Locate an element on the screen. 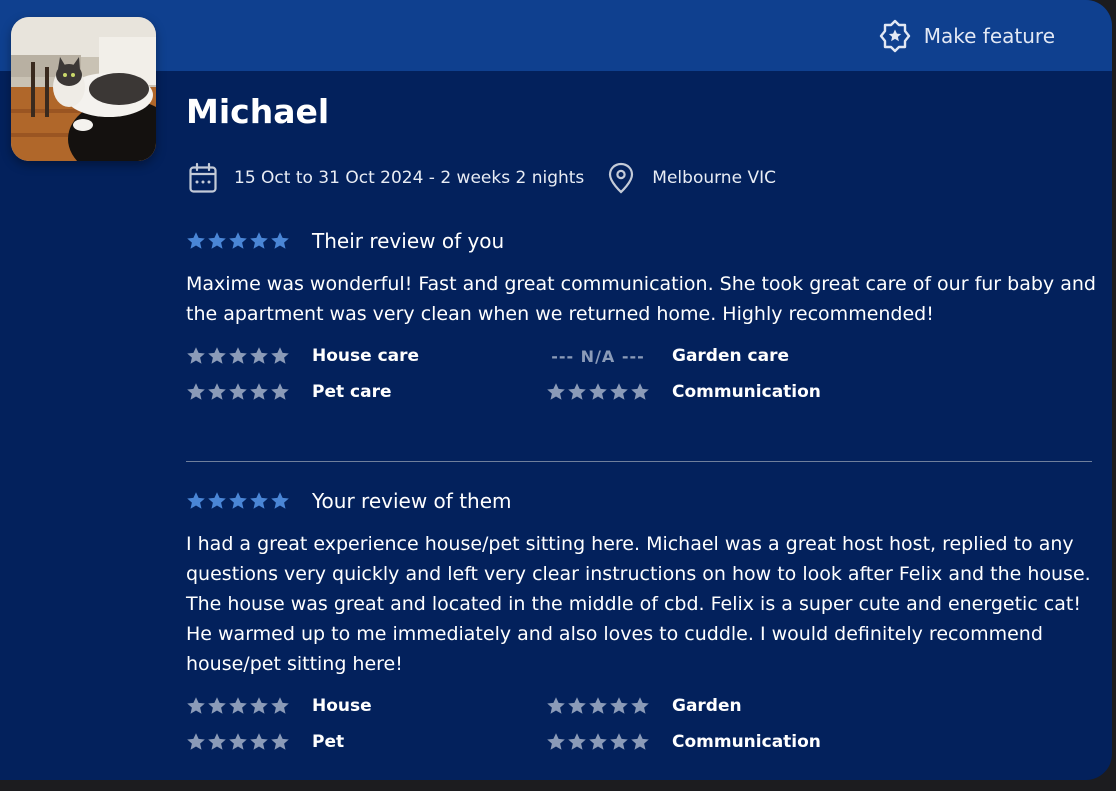 The image size is (1116, 791). garden-care-na: --- N/A --- is located at coordinates (598, 356).